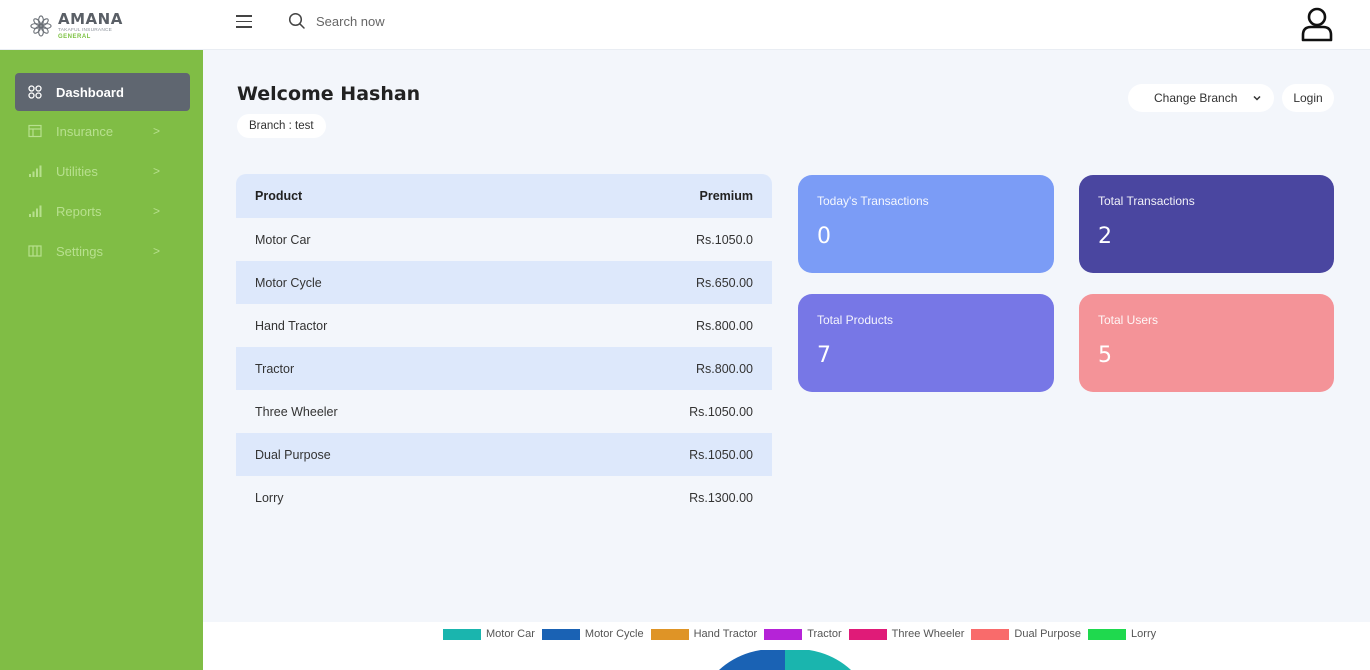  I want to click on pie-slice-motor-car, so click(818, 660).